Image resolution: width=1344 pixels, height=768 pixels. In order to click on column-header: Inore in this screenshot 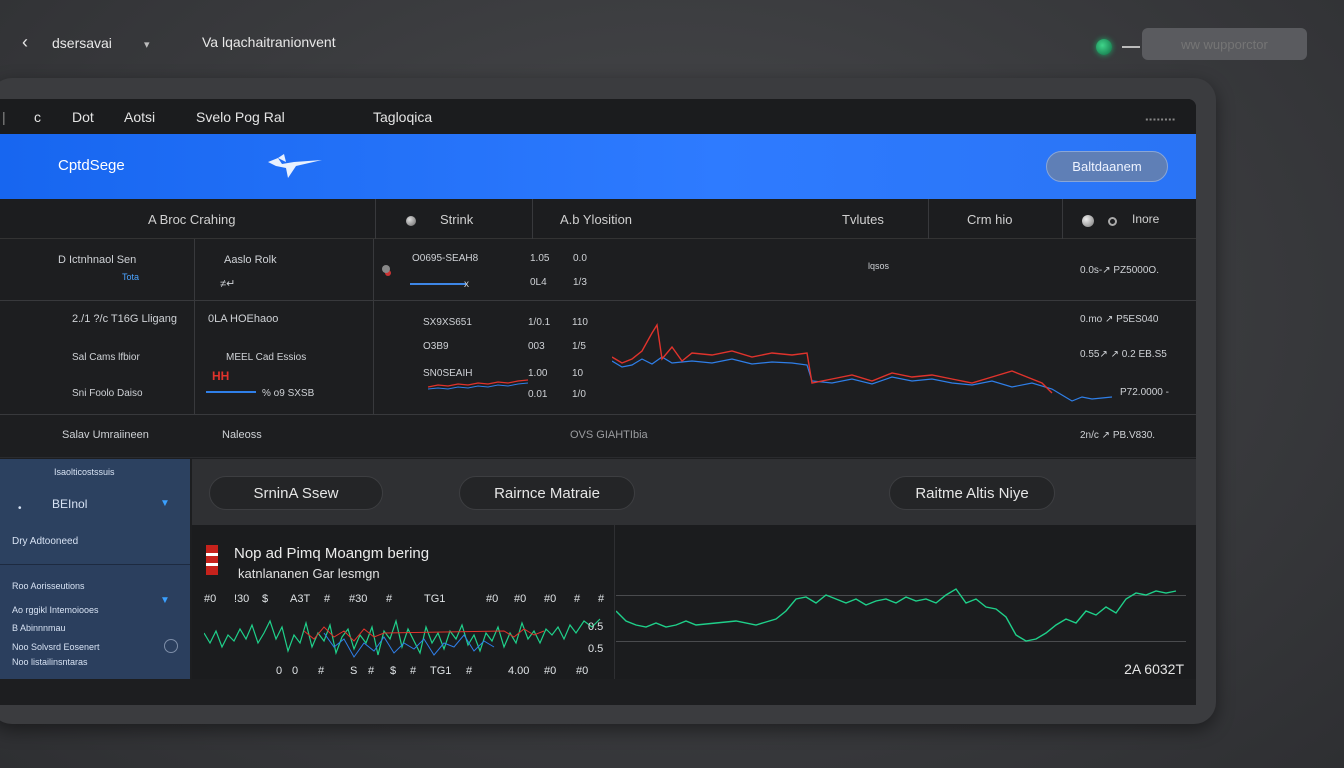, I will do `click(1145, 219)`.